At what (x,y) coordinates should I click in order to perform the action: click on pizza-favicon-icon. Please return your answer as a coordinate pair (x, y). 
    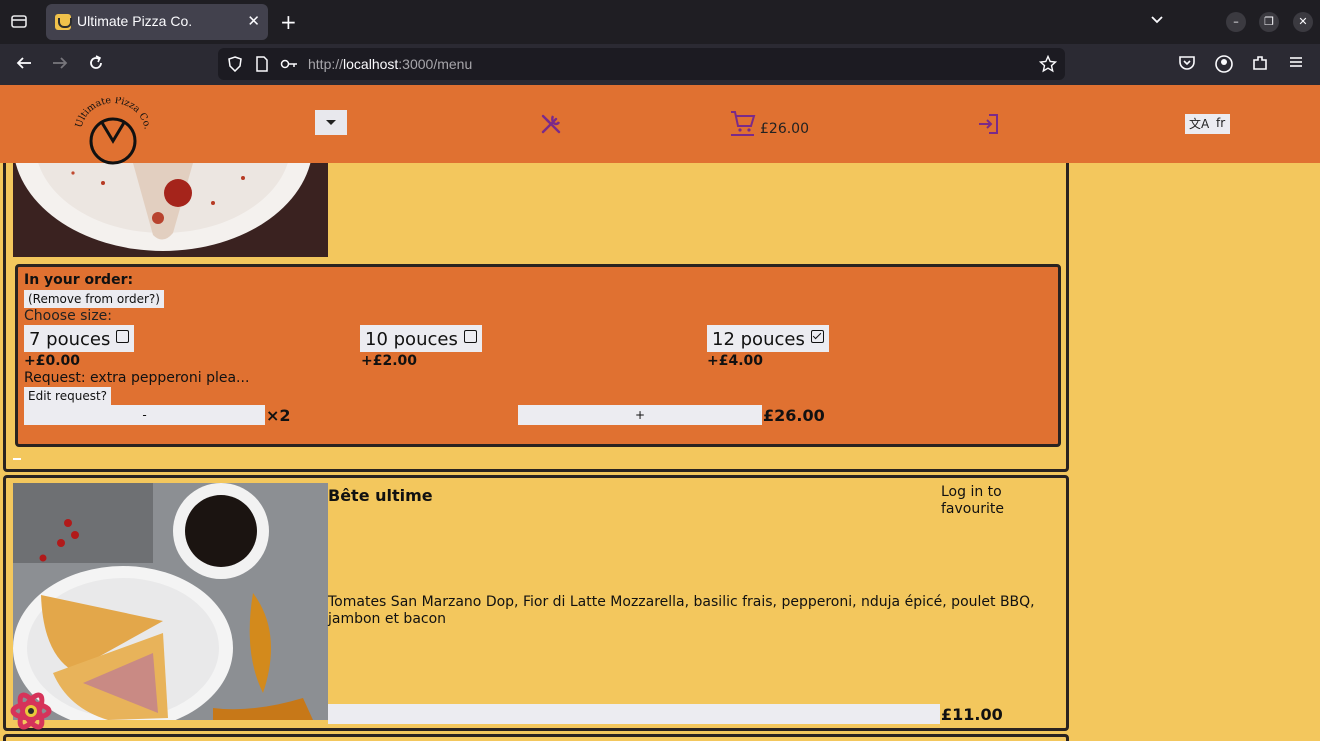
    Looking at the image, I should click on (63, 22).